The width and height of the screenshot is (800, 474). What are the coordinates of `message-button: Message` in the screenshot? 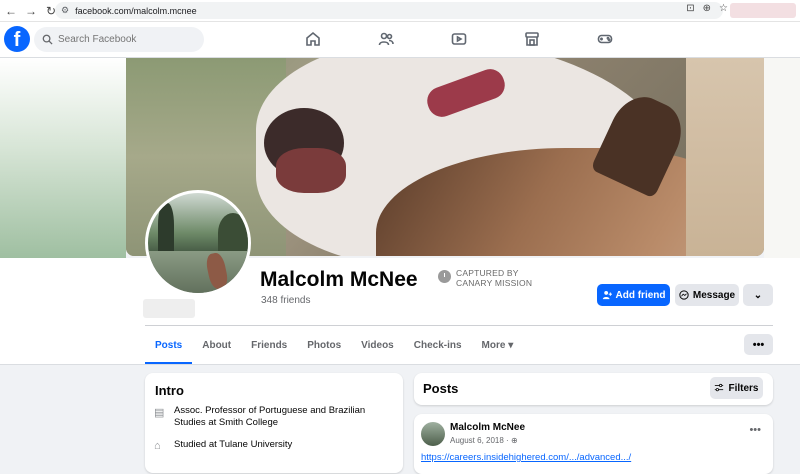 It's located at (707, 295).